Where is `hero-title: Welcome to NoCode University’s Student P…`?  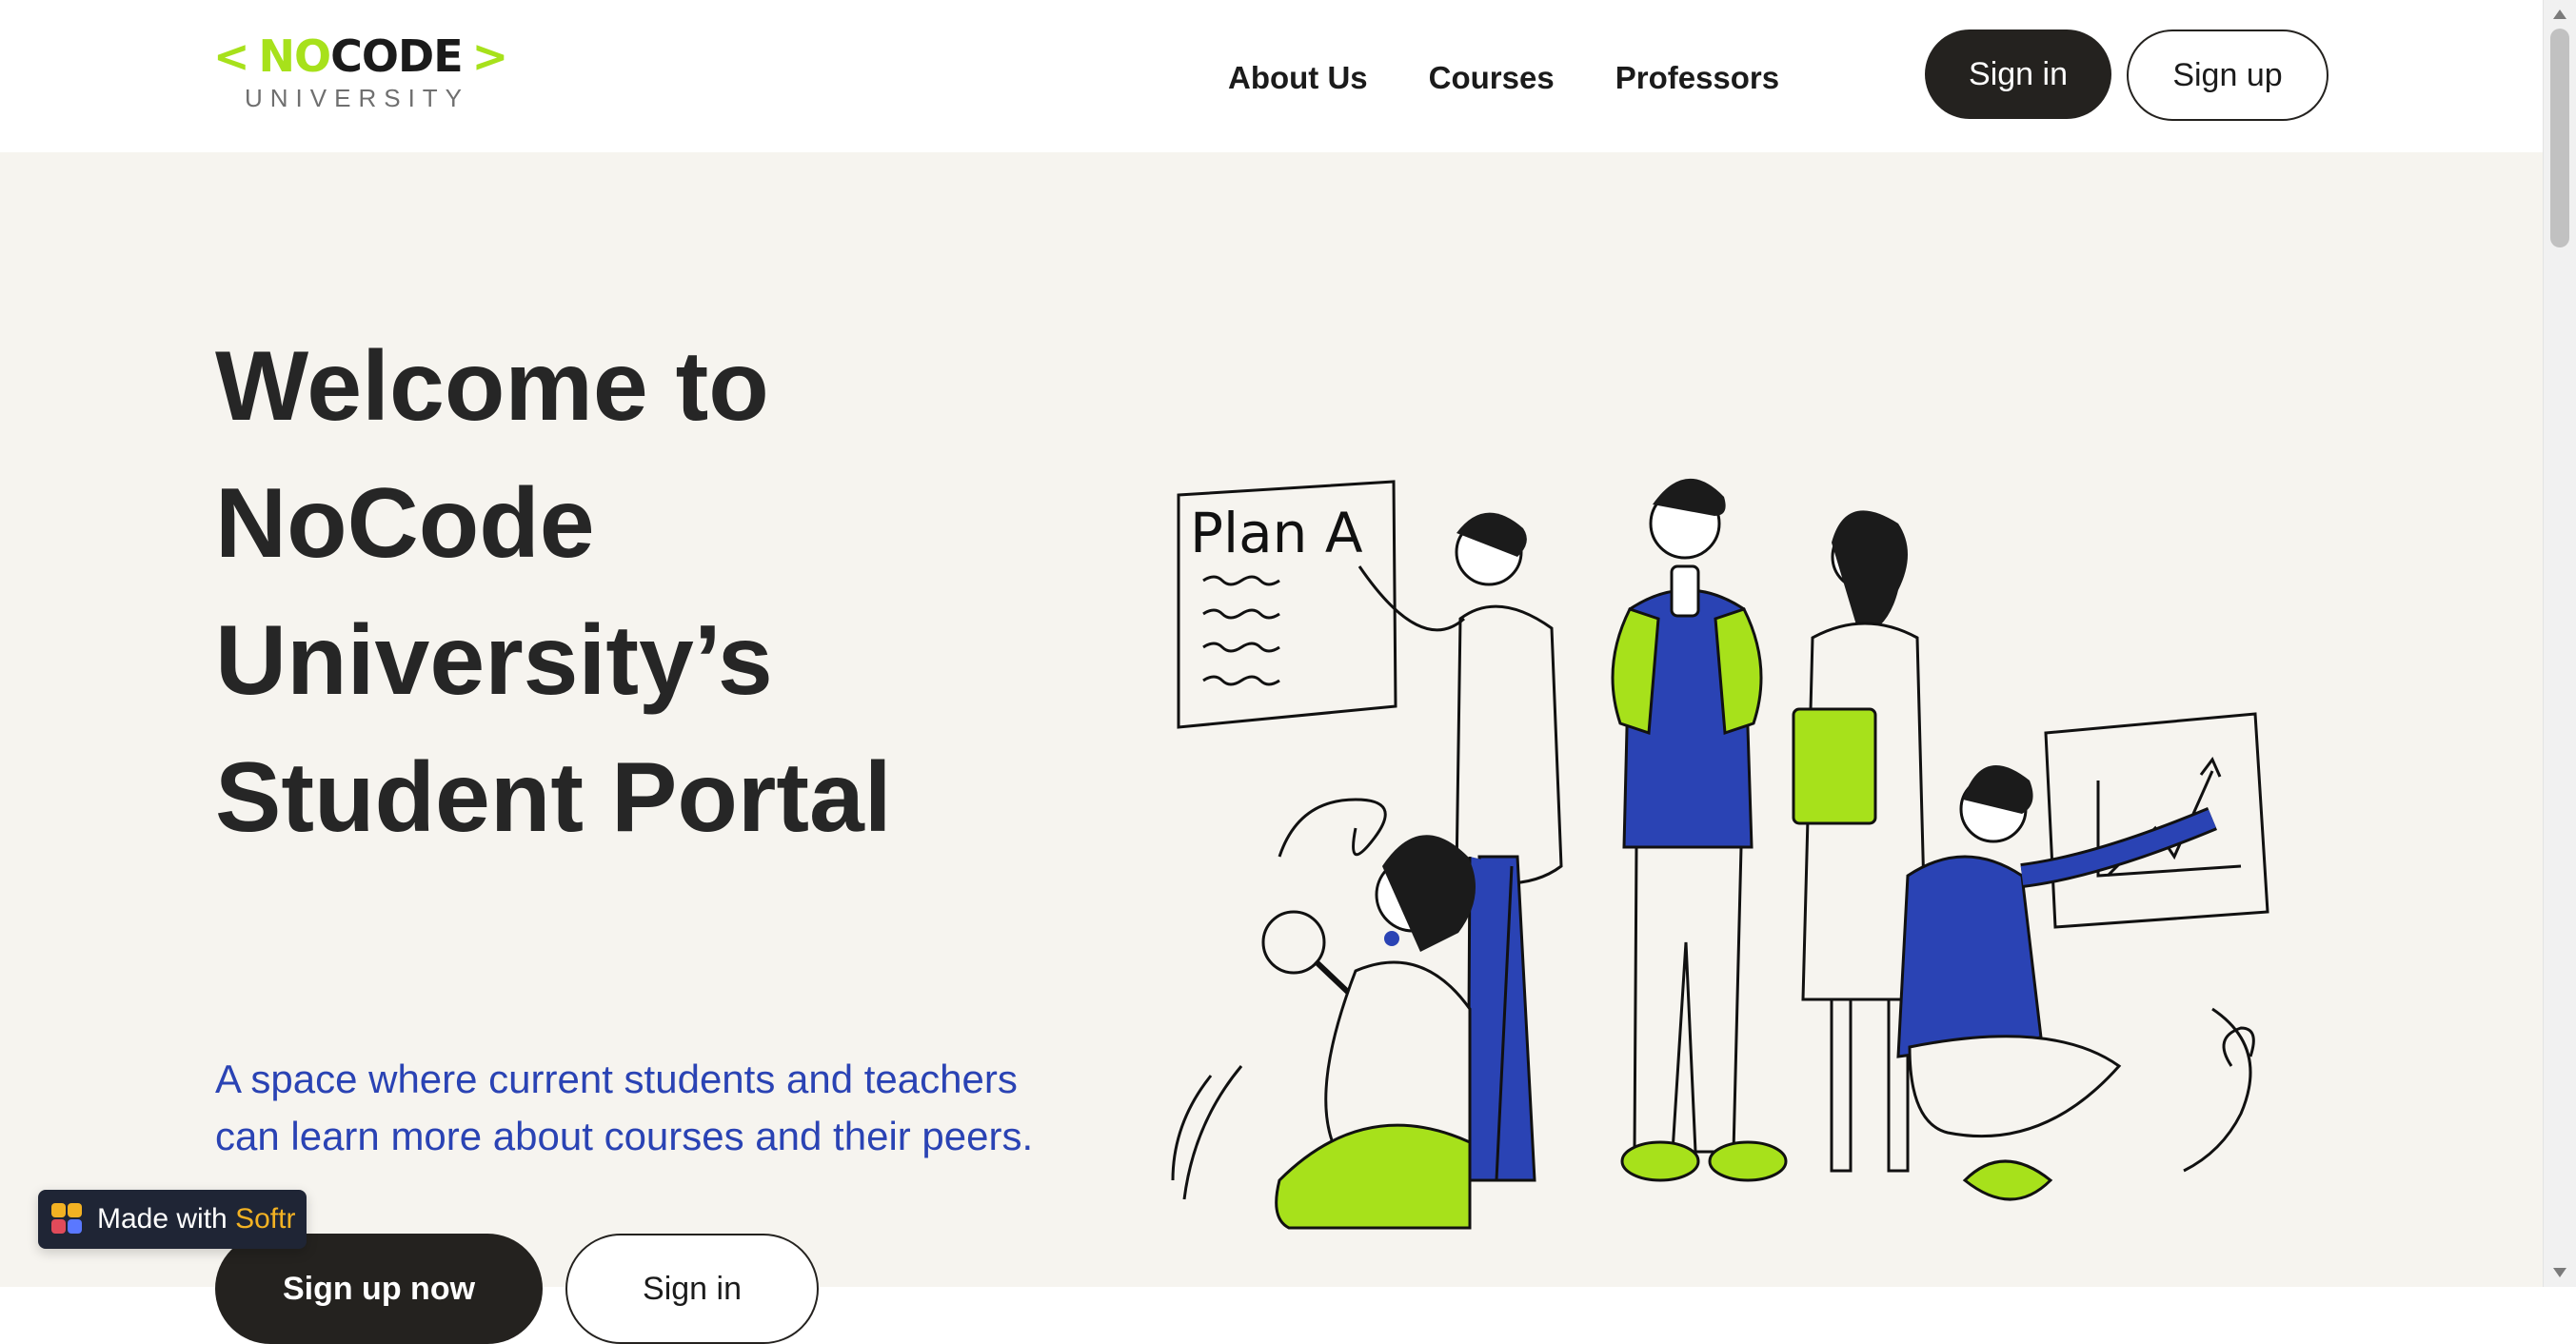
hero-title: Welcome to NoCode University’s Student P… is located at coordinates (553, 592).